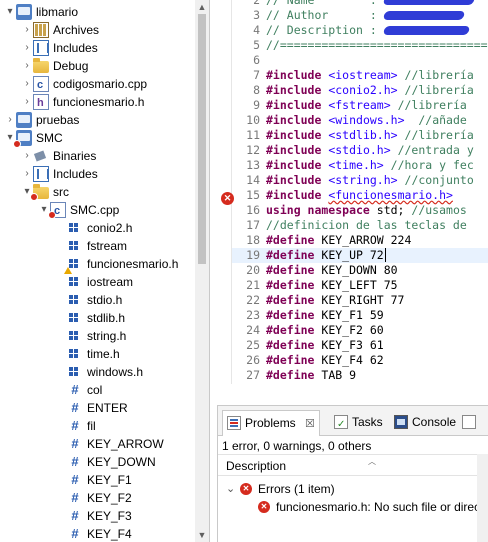 Image resolution: width=488 pixels, height=542 pixels. Describe the element at coordinates (360, 165) in the screenshot. I see `code-line: 13 #include <time.h> //hora y fec` at that location.